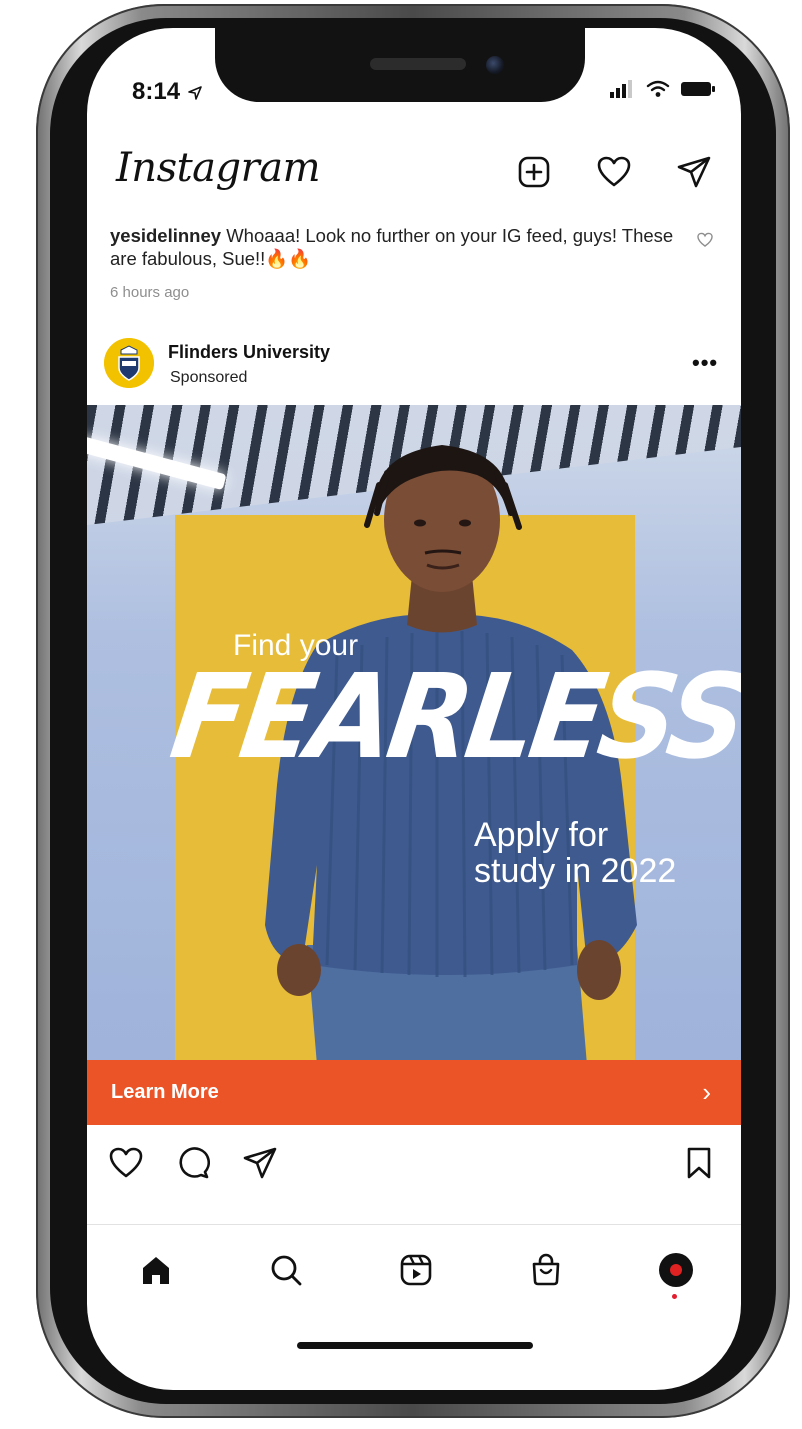  What do you see at coordinates (699, 1165) in the screenshot?
I see `bookmark-icon` at bounding box center [699, 1165].